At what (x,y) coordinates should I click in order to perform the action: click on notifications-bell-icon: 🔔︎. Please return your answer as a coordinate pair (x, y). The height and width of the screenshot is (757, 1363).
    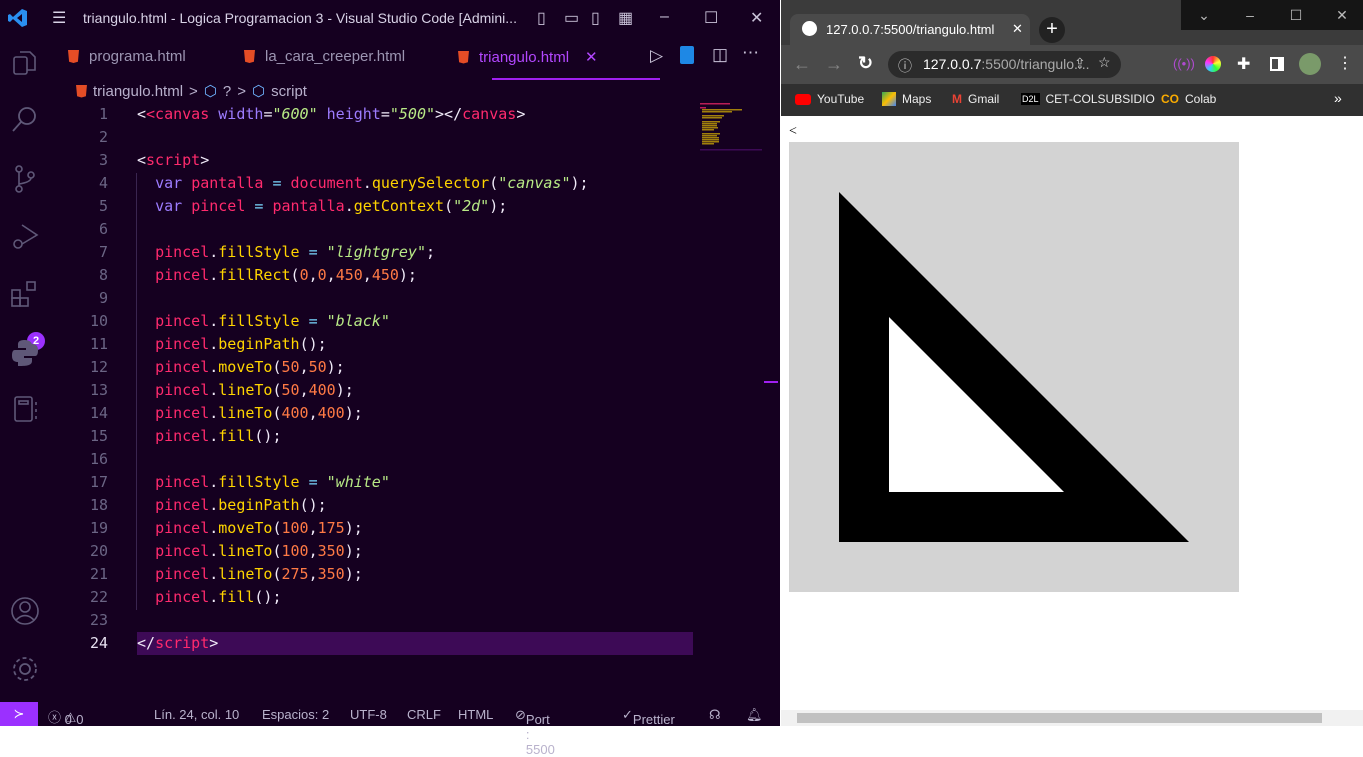
    Looking at the image, I should click on (754, 715).